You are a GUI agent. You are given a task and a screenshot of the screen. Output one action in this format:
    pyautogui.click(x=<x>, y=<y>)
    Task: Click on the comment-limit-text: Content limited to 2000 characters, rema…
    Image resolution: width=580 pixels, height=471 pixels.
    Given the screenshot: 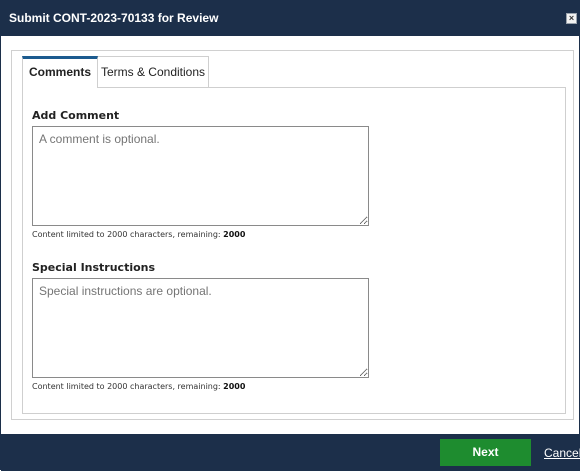 What is the action you would take?
    pyautogui.click(x=138, y=234)
    